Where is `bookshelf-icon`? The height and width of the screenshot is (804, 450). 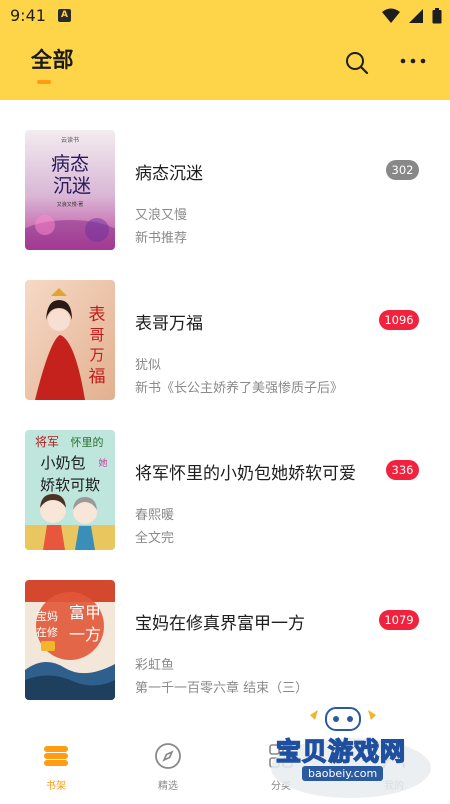
bookshelf-icon is located at coordinates (56, 756).